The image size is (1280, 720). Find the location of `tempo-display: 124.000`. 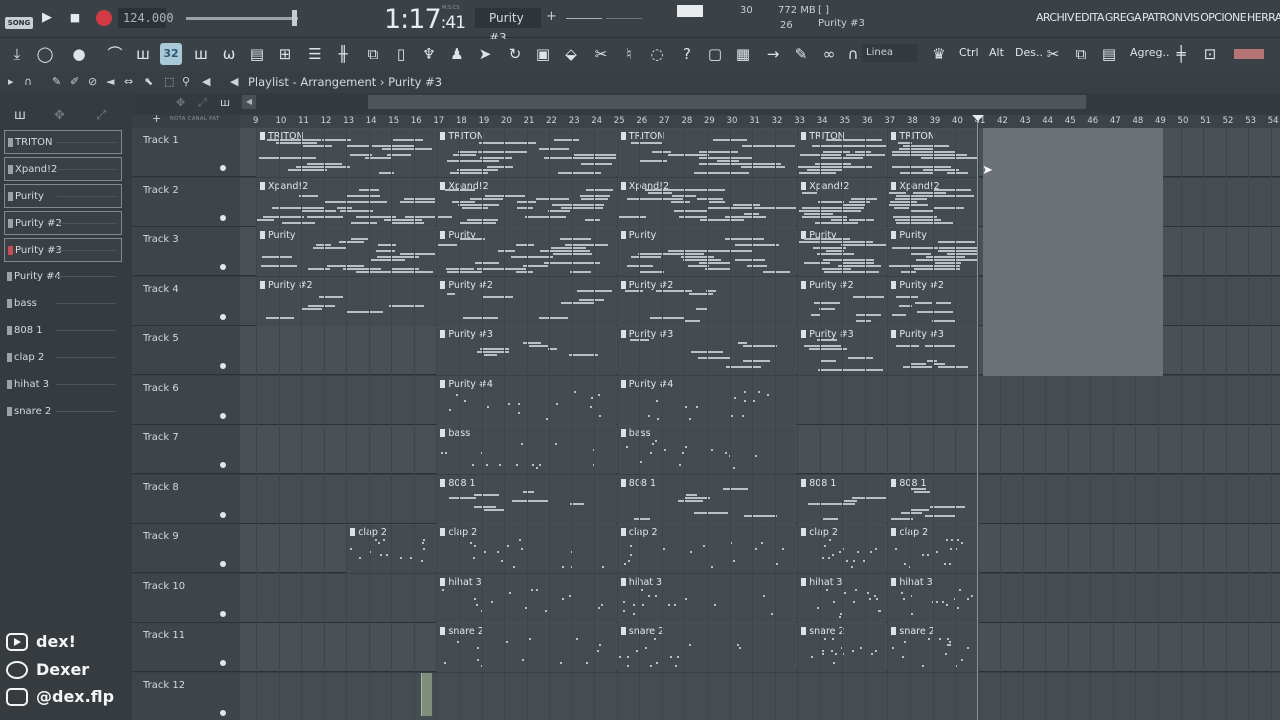

tempo-display: 124.000 is located at coordinates (146, 18).